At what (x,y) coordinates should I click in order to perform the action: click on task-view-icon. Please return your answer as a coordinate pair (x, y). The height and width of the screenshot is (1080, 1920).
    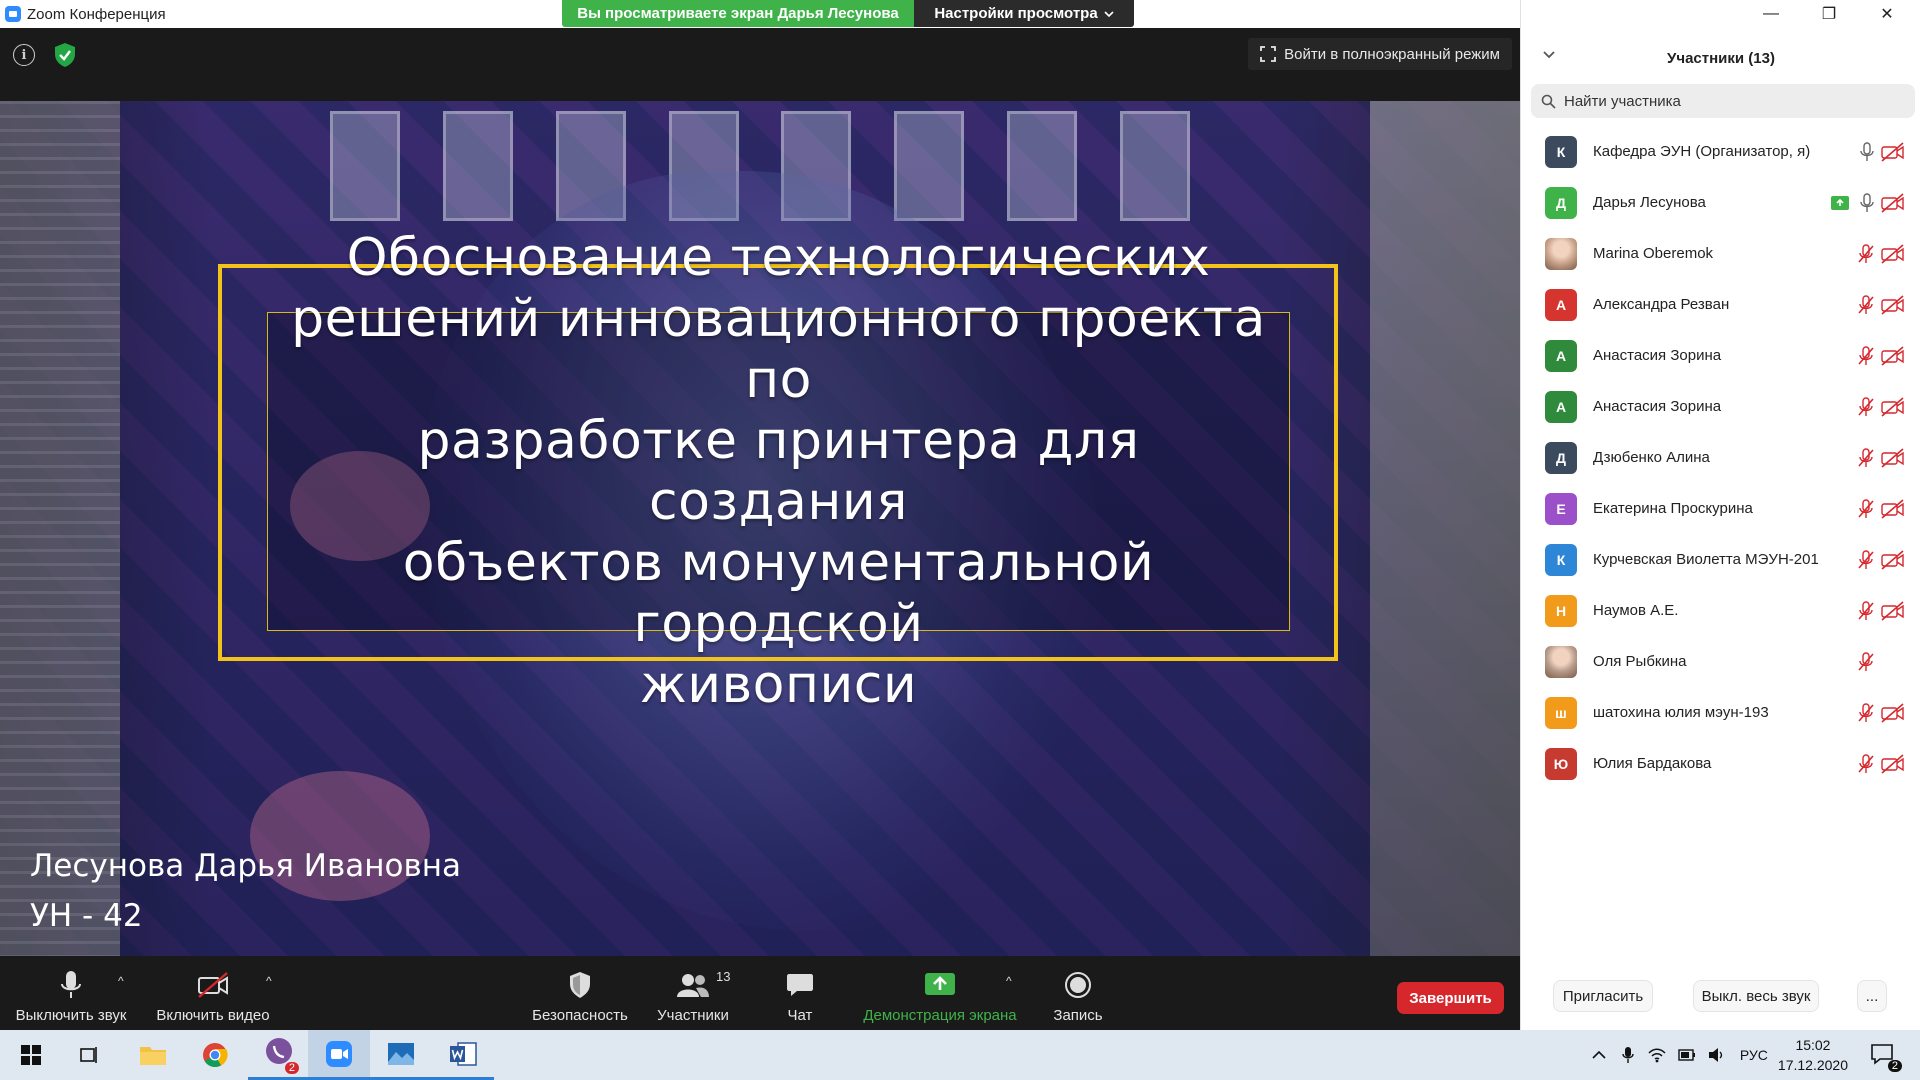
    Looking at the image, I should click on (88, 1055).